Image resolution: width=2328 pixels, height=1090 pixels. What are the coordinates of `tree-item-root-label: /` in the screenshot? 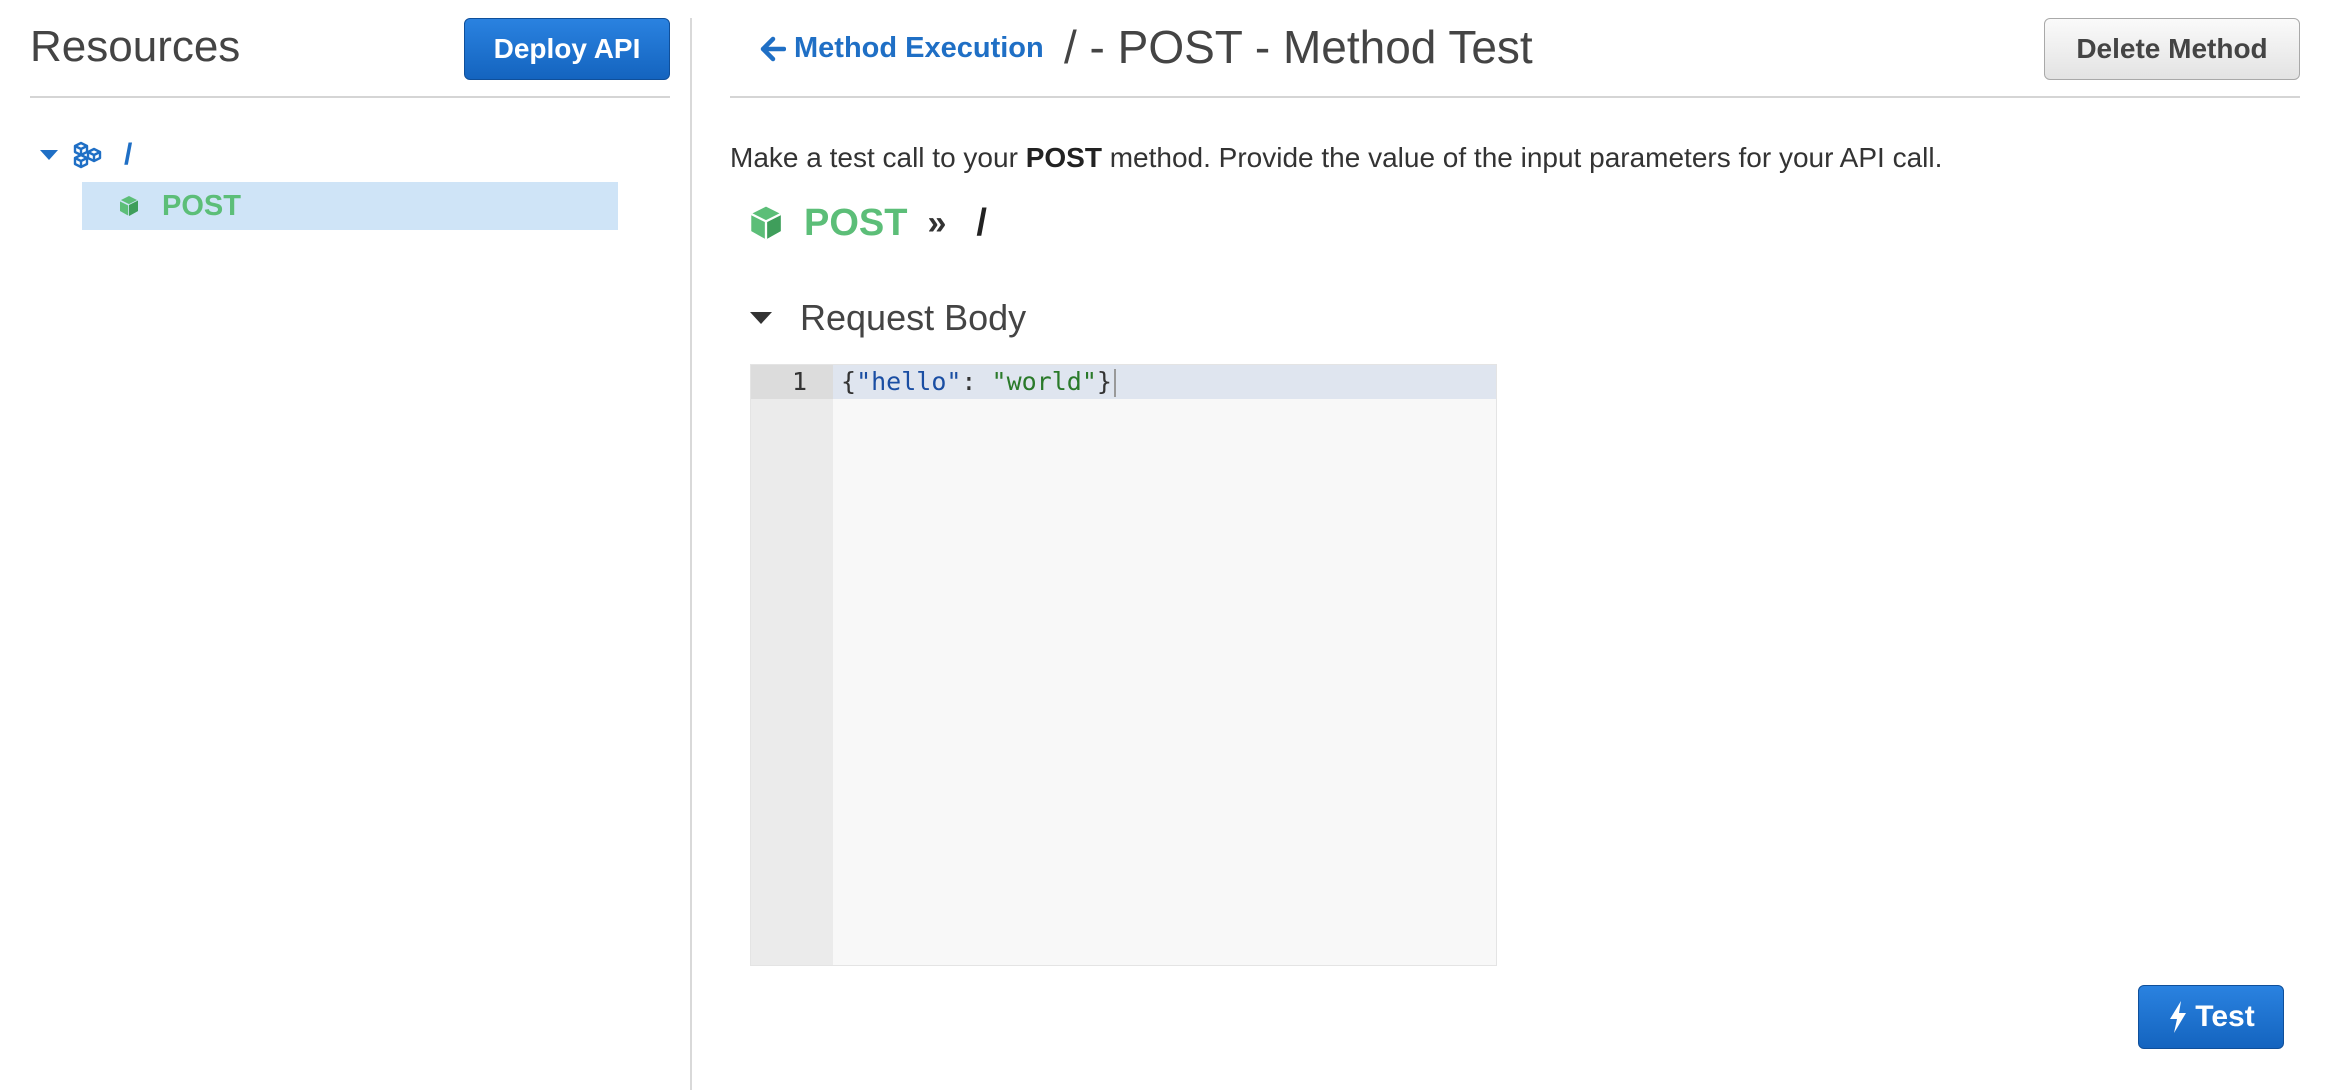 It's located at (128, 155).